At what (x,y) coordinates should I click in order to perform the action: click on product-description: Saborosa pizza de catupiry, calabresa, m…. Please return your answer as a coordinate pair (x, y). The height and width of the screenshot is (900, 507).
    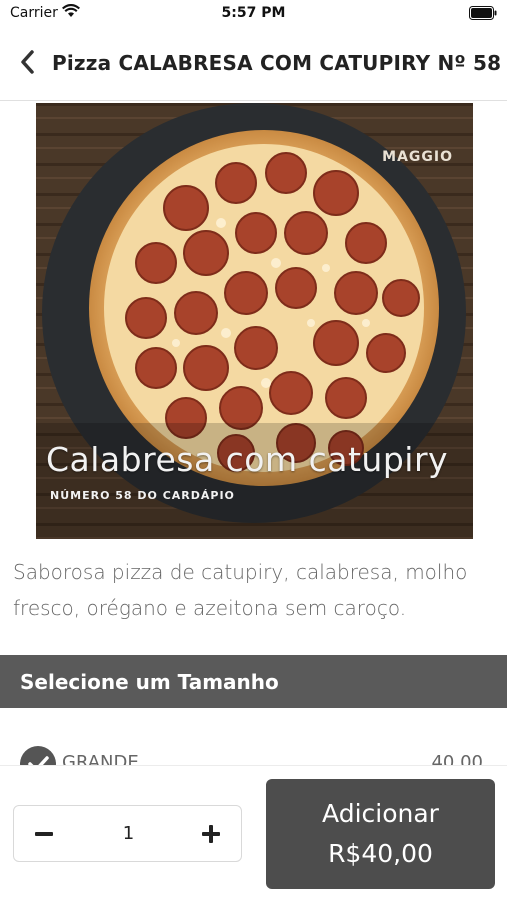
    Looking at the image, I should click on (240, 590).